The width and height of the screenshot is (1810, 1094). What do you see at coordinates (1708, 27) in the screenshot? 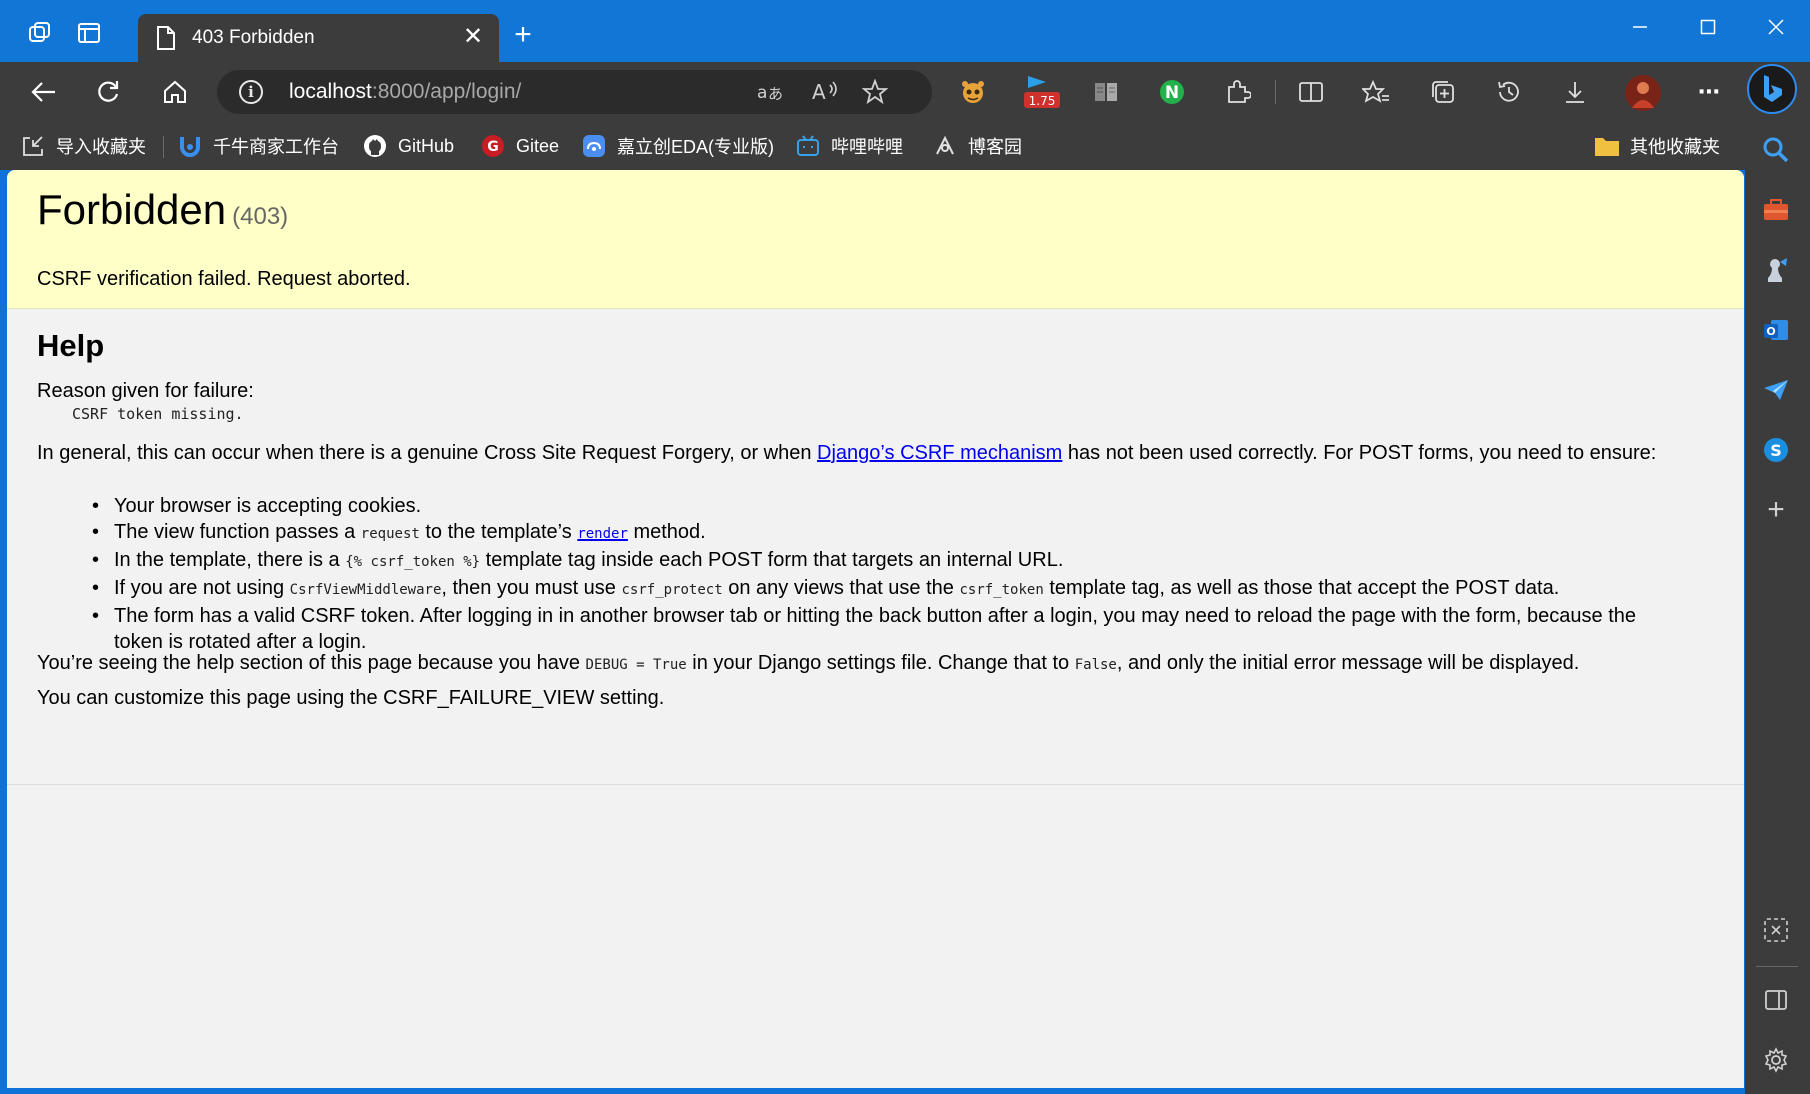
I see `maximize-icon` at bounding box center [1708, 27].